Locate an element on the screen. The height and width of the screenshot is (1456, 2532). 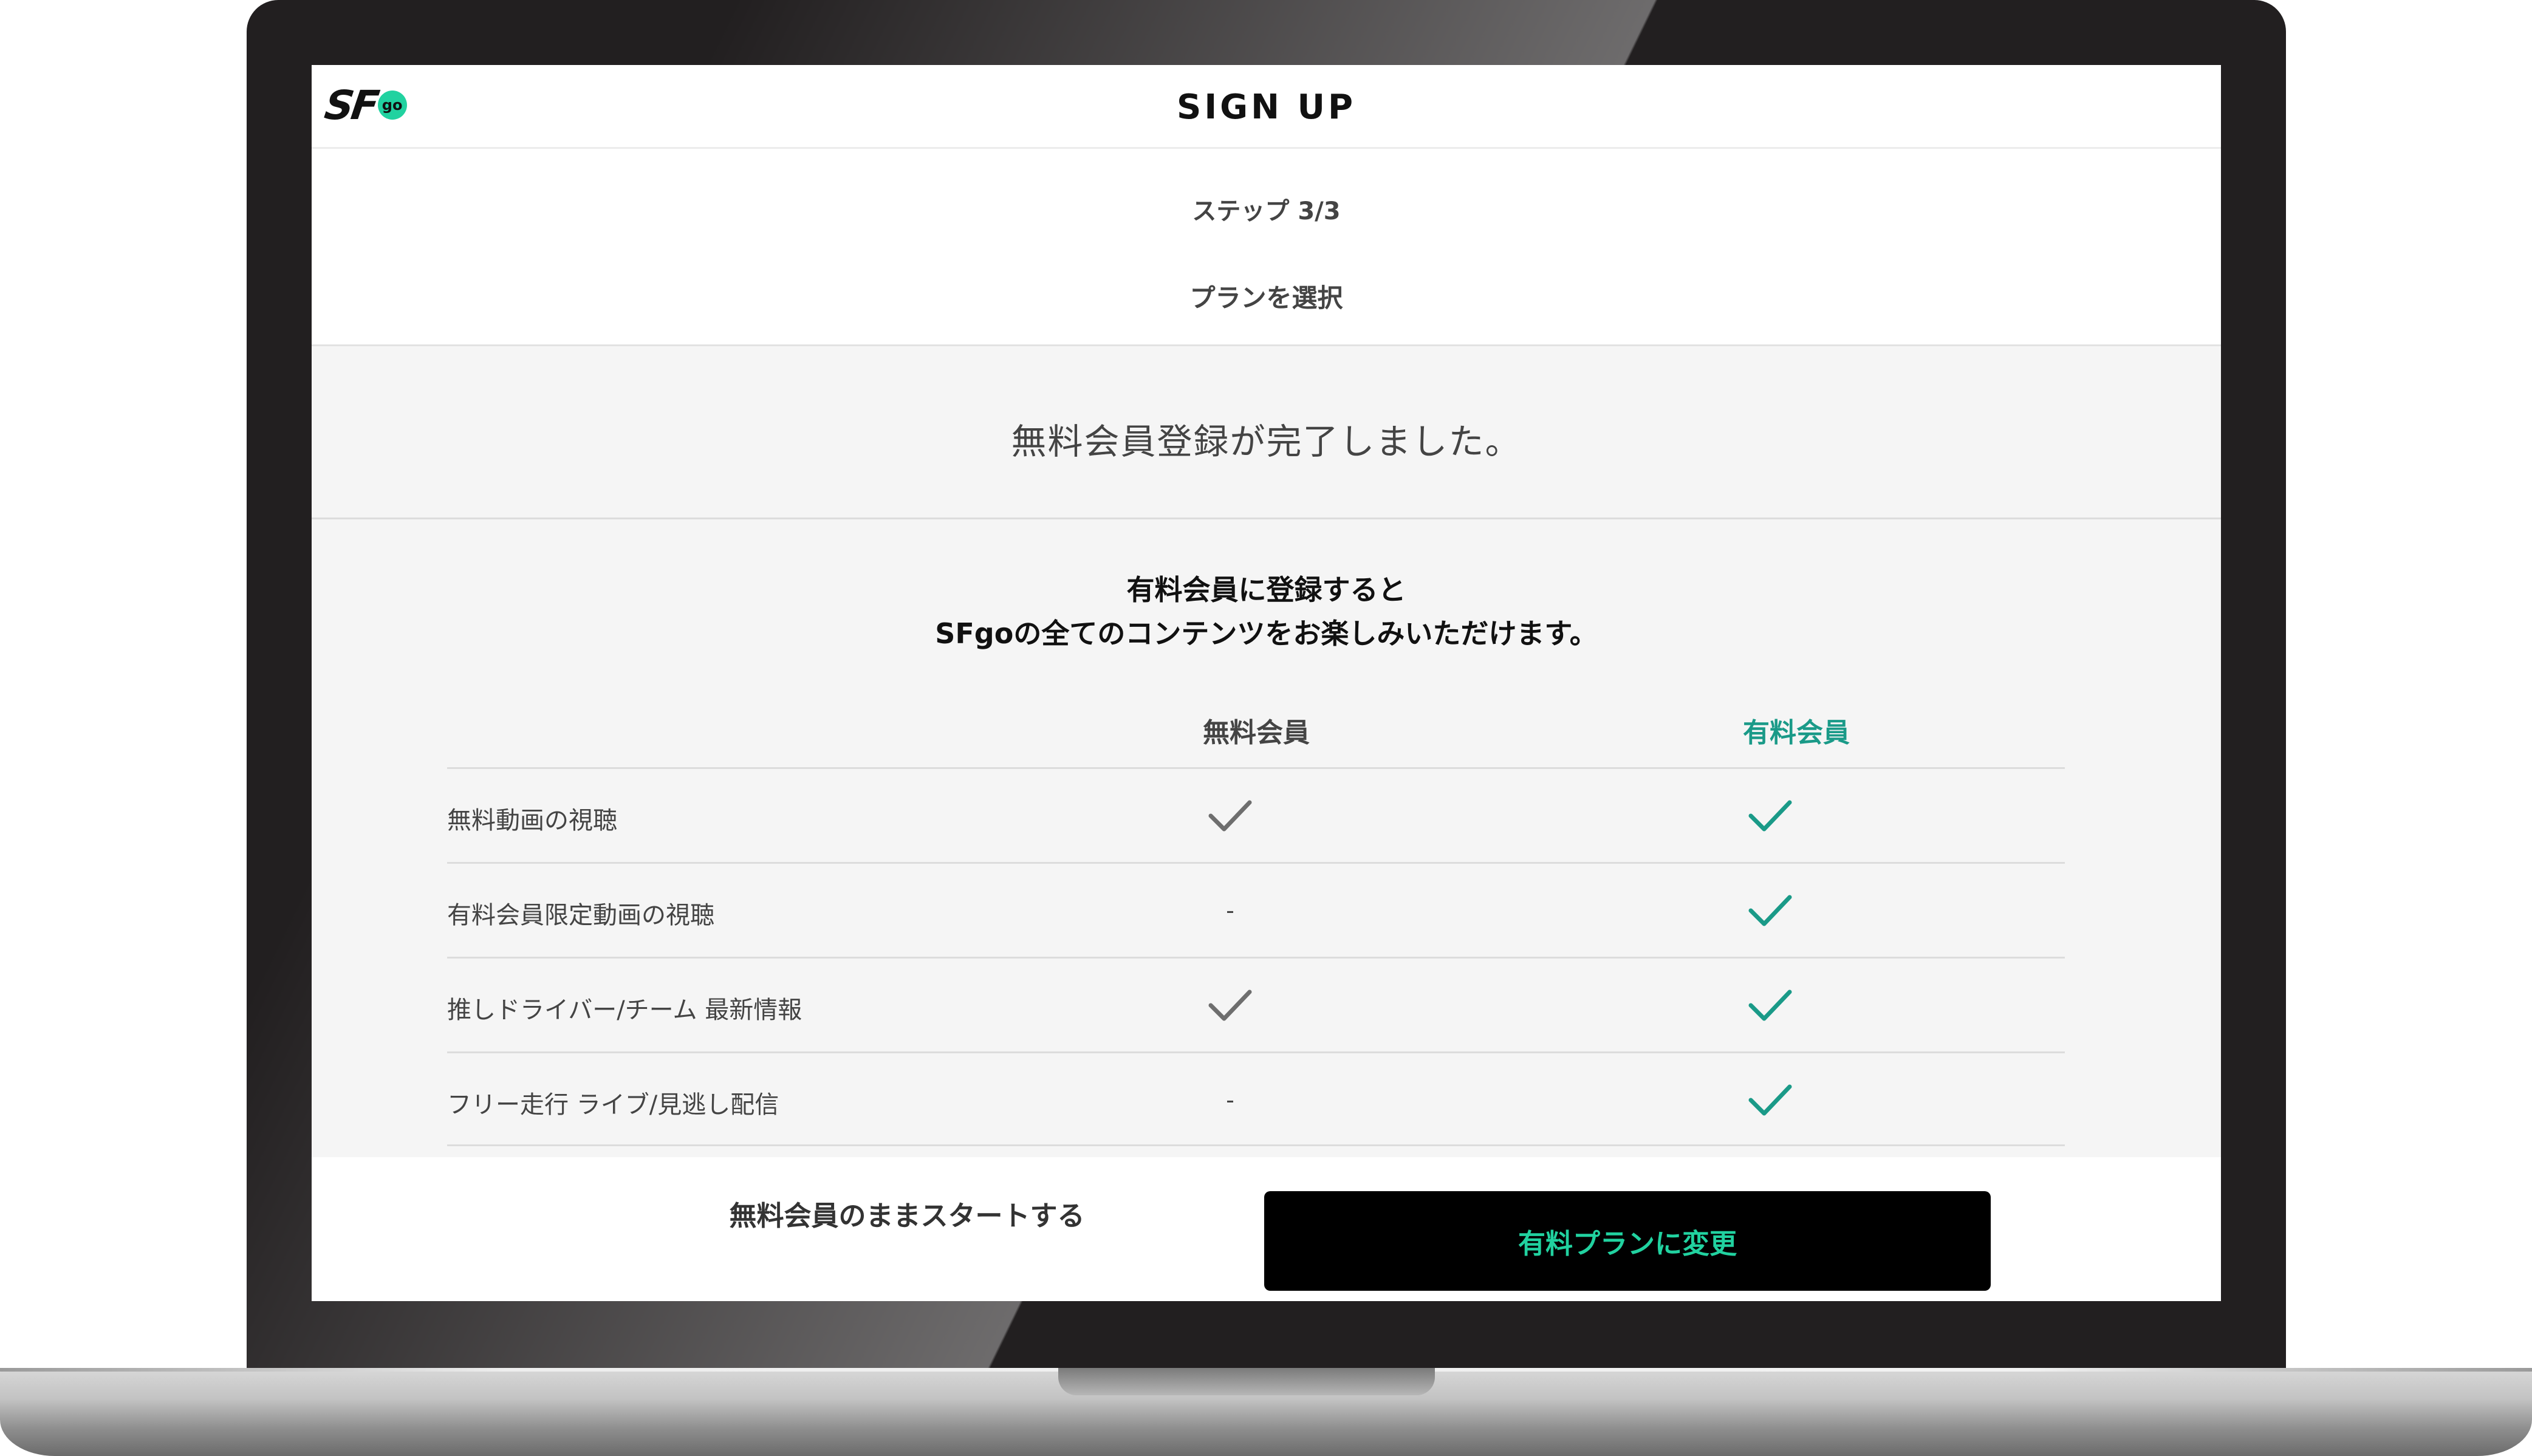
completion-message: 無料会員登録が完了しました。 is located at coordinates (1266, 441).